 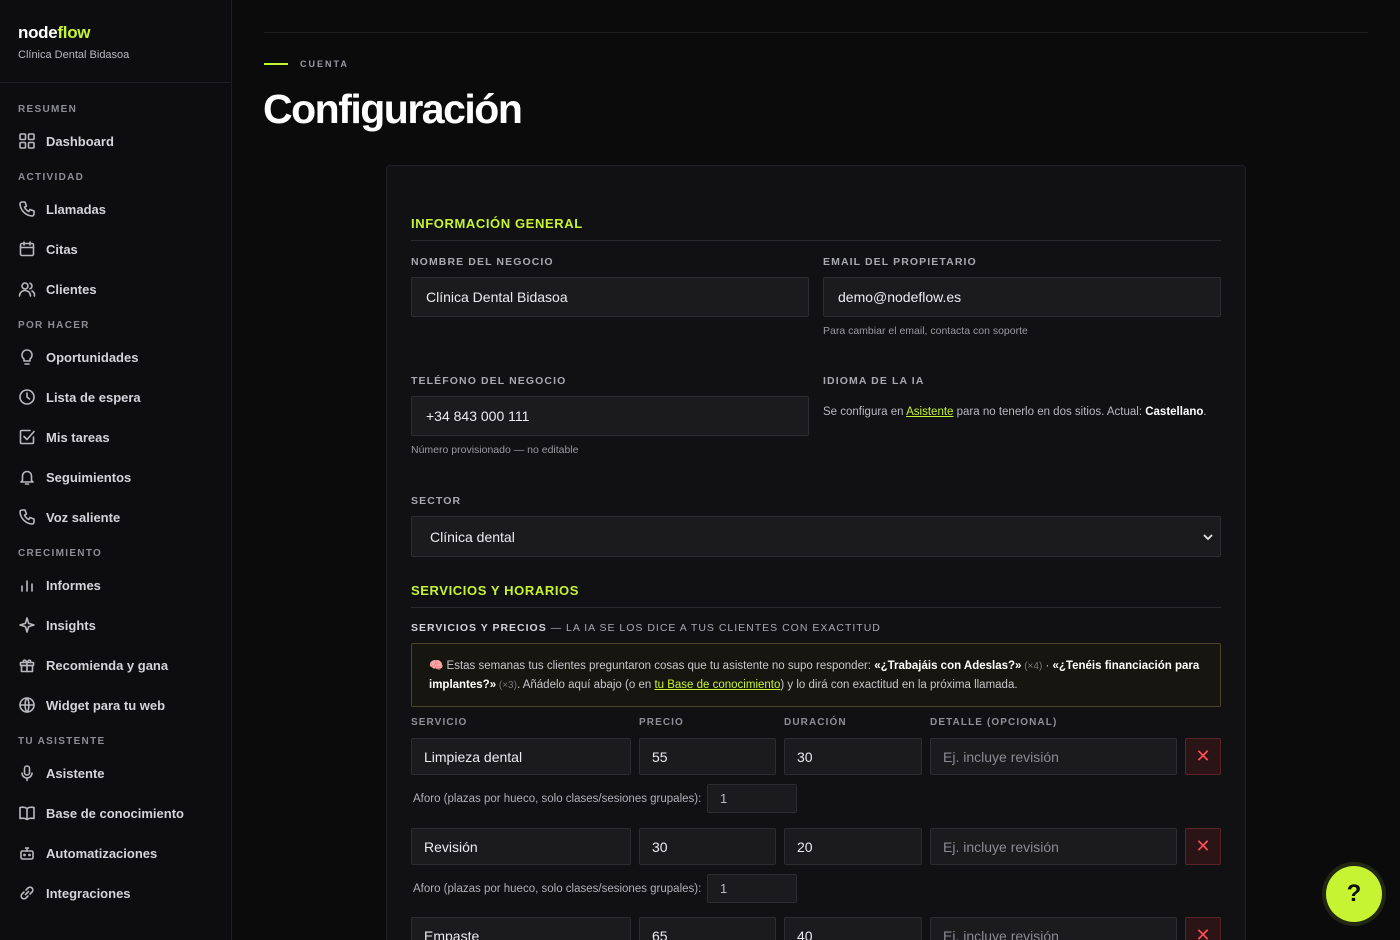 I want to click on asistente-link: Asistente, so click(x=929, y=412).